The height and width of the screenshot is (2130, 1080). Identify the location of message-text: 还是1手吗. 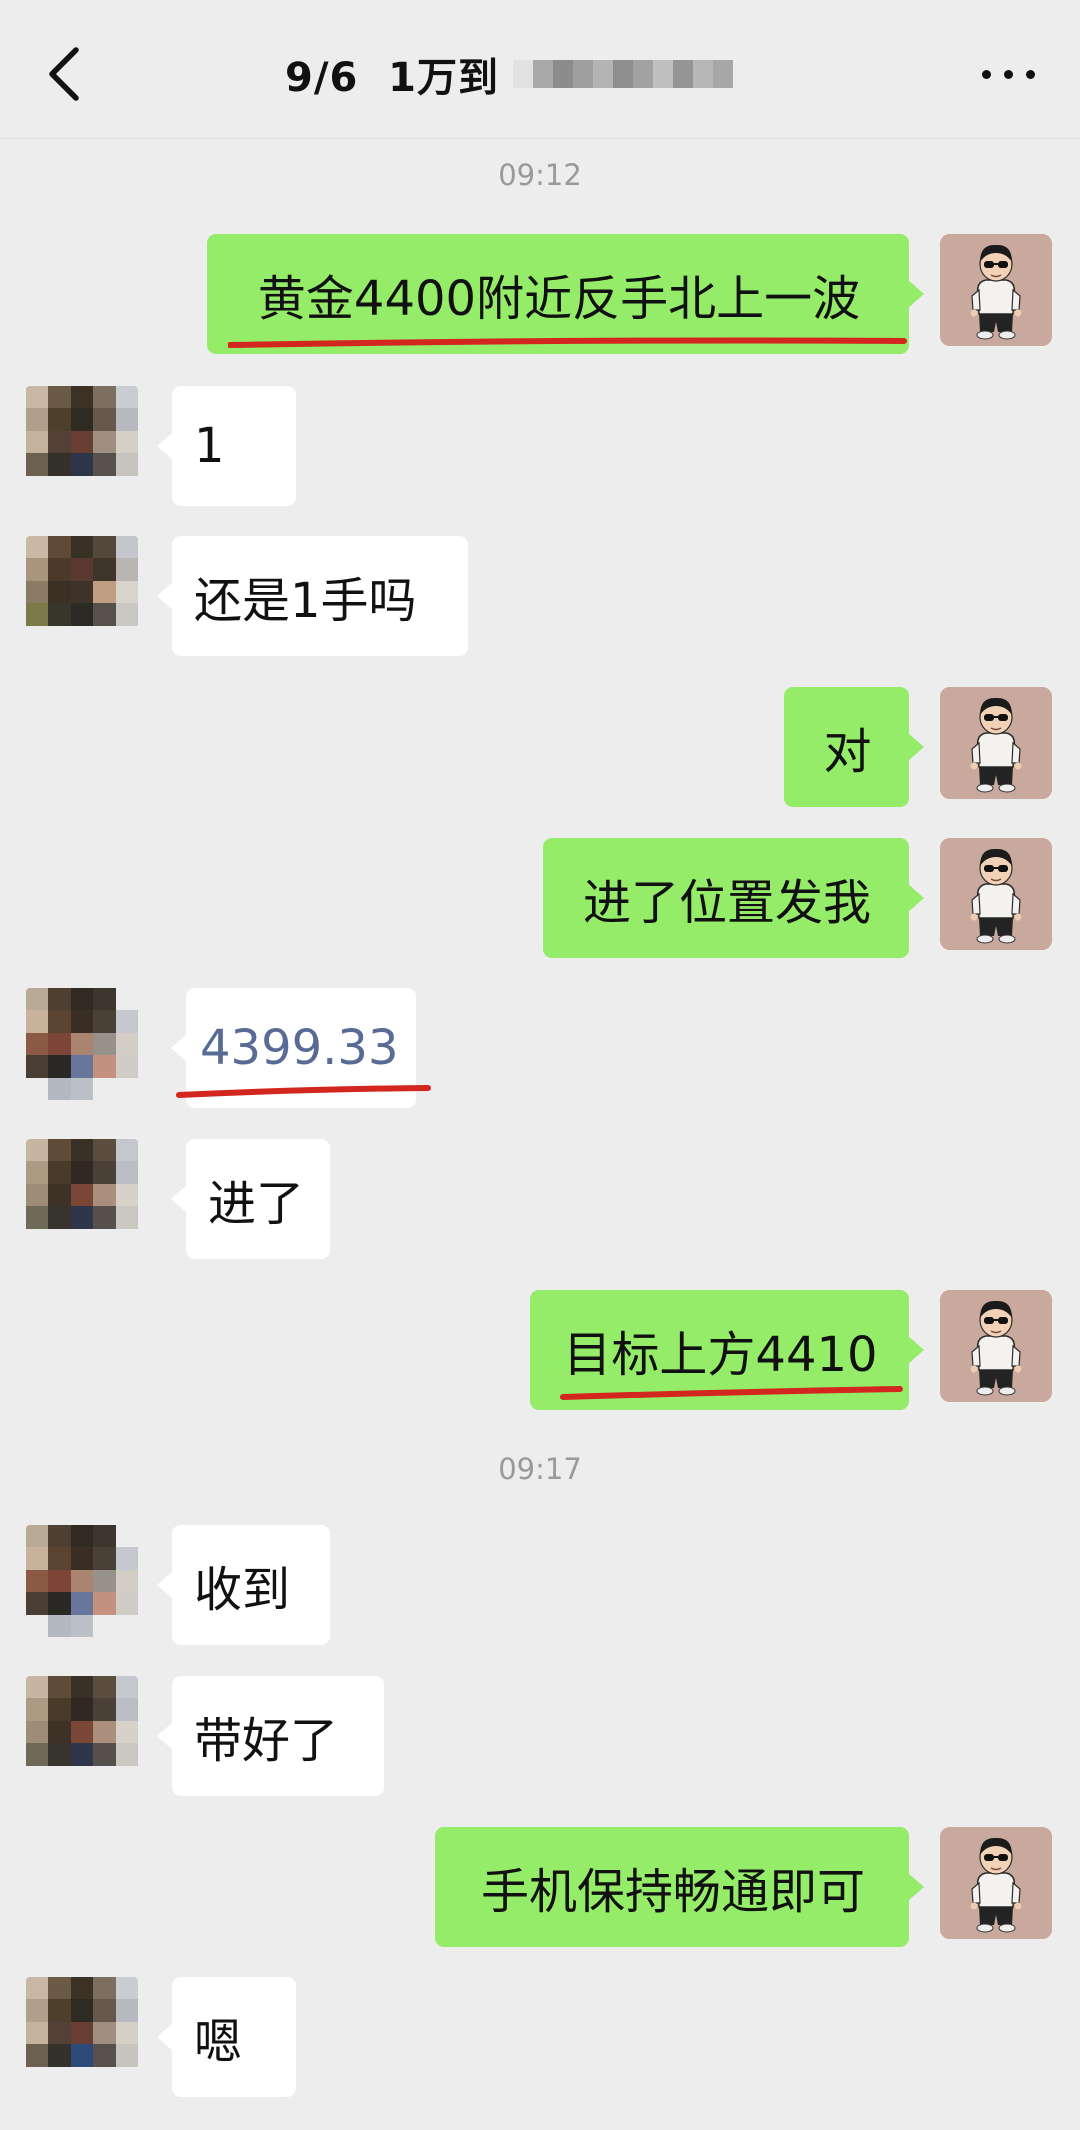
(305, 601).